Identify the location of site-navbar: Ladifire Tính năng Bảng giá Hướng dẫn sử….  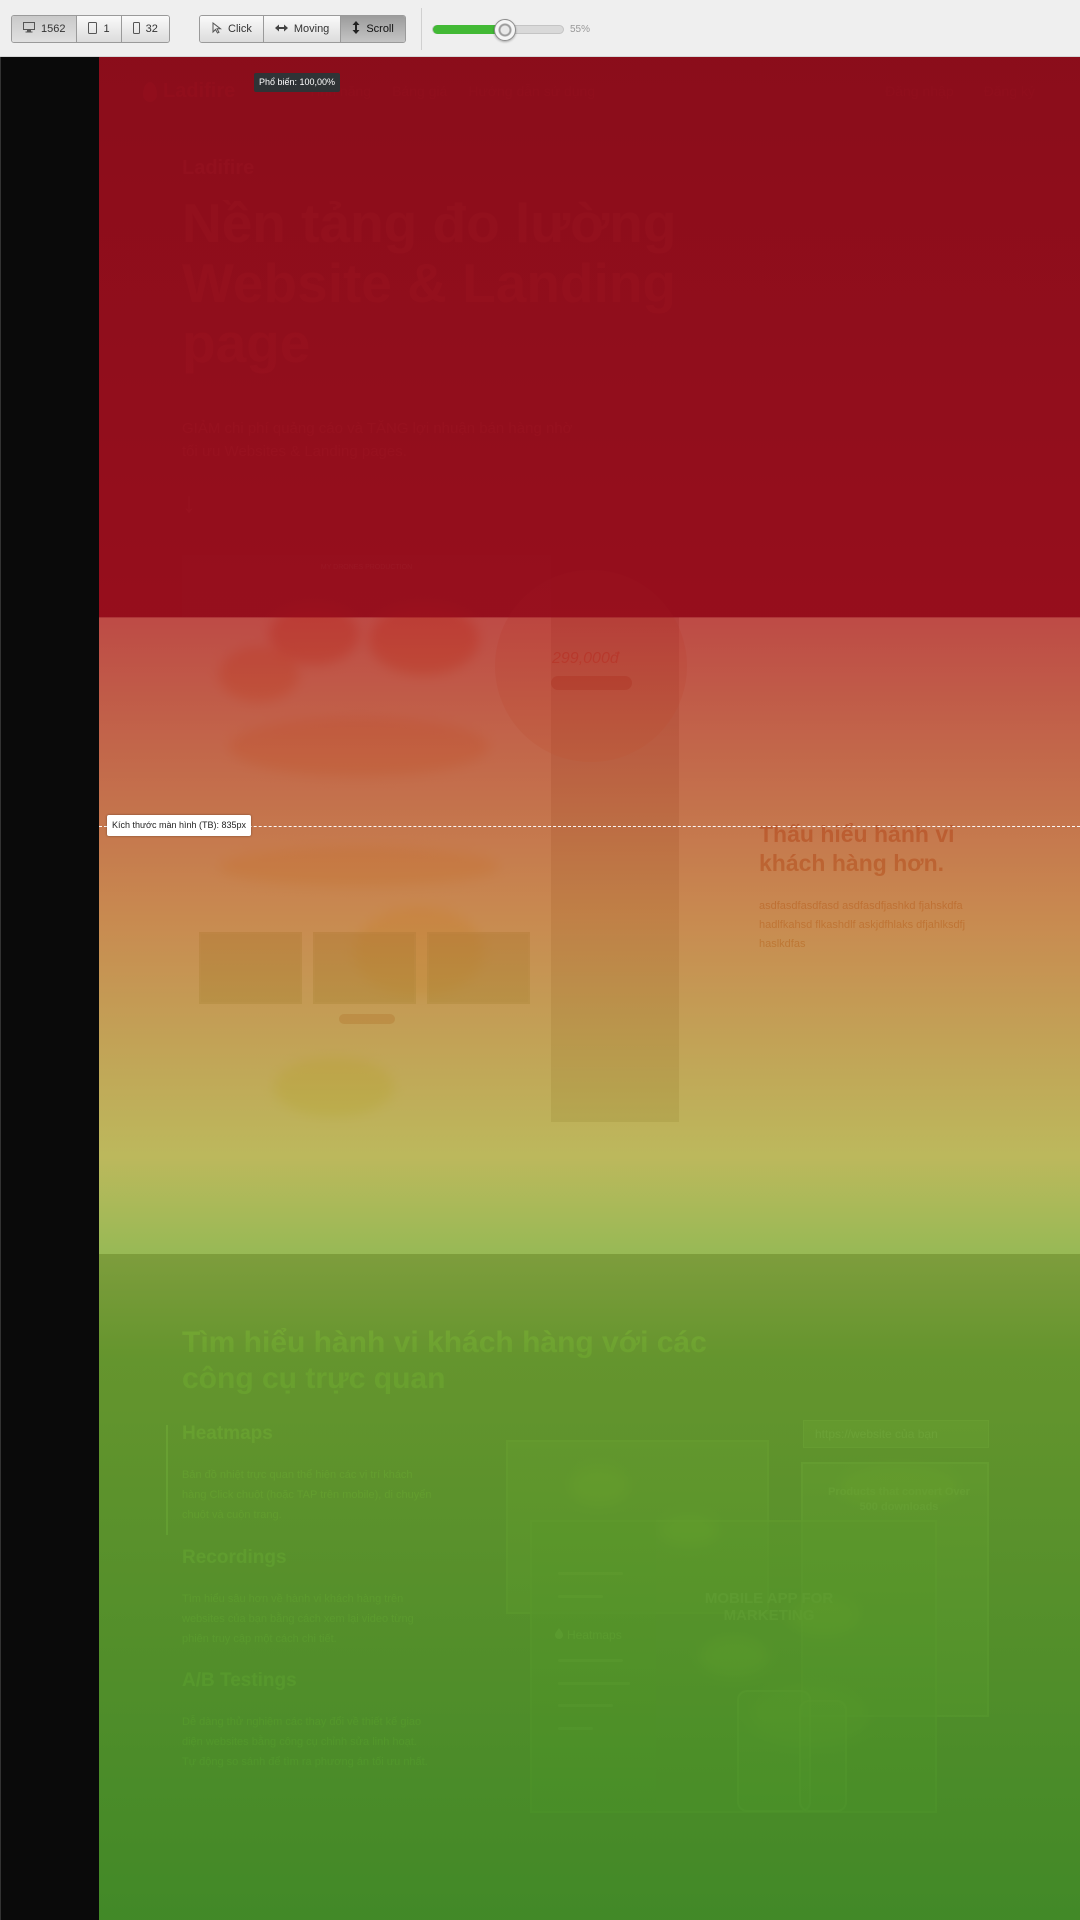
(589, 92).